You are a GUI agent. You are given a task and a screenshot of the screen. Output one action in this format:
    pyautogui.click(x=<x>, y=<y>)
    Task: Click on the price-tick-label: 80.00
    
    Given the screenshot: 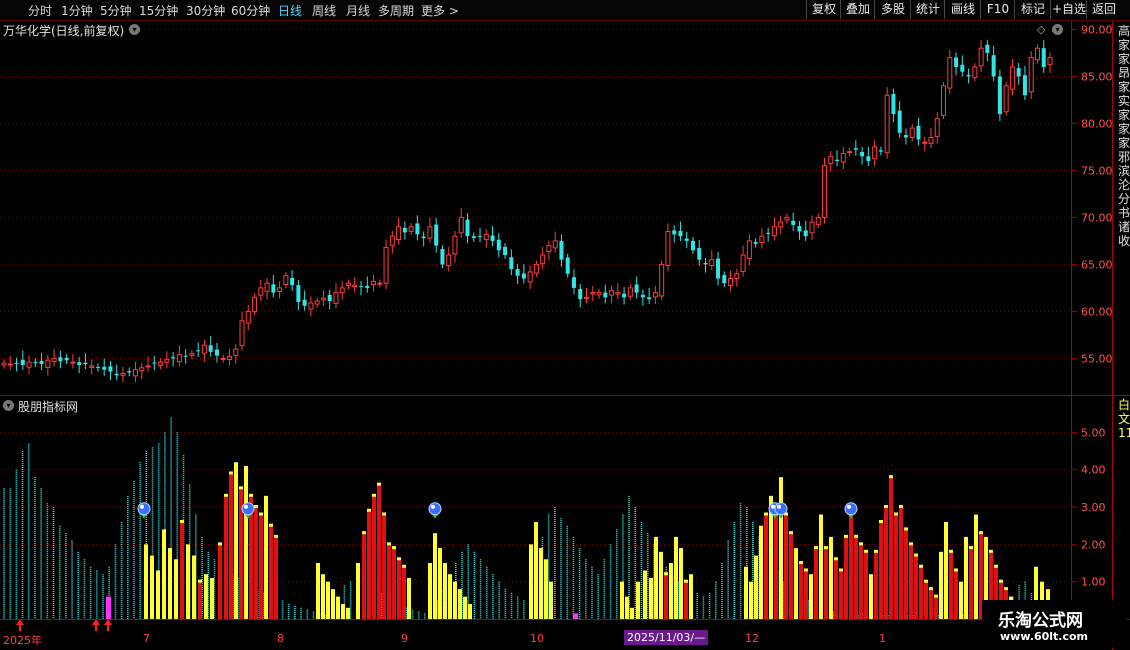 What is the action you would take?
    pyautogui.click(x=1097, y=123)
    